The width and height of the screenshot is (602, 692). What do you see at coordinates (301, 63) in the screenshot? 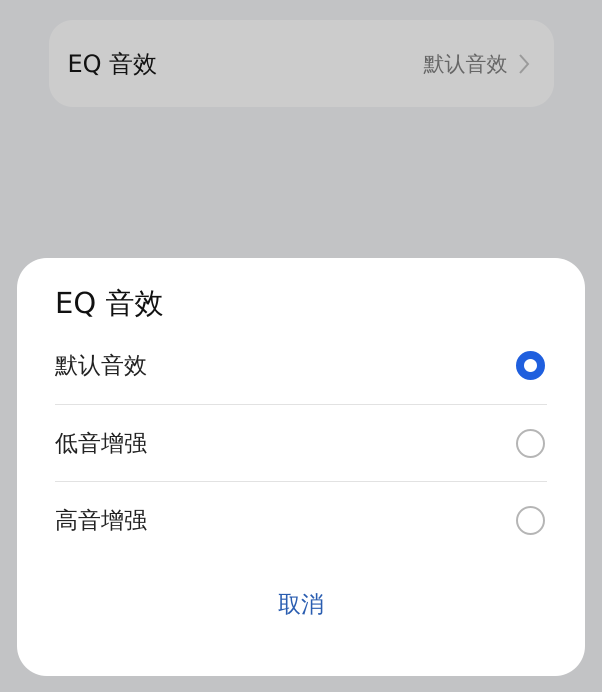
I see `setting-row: EQ 音效 默认音效` at bounding box center [301, 63].